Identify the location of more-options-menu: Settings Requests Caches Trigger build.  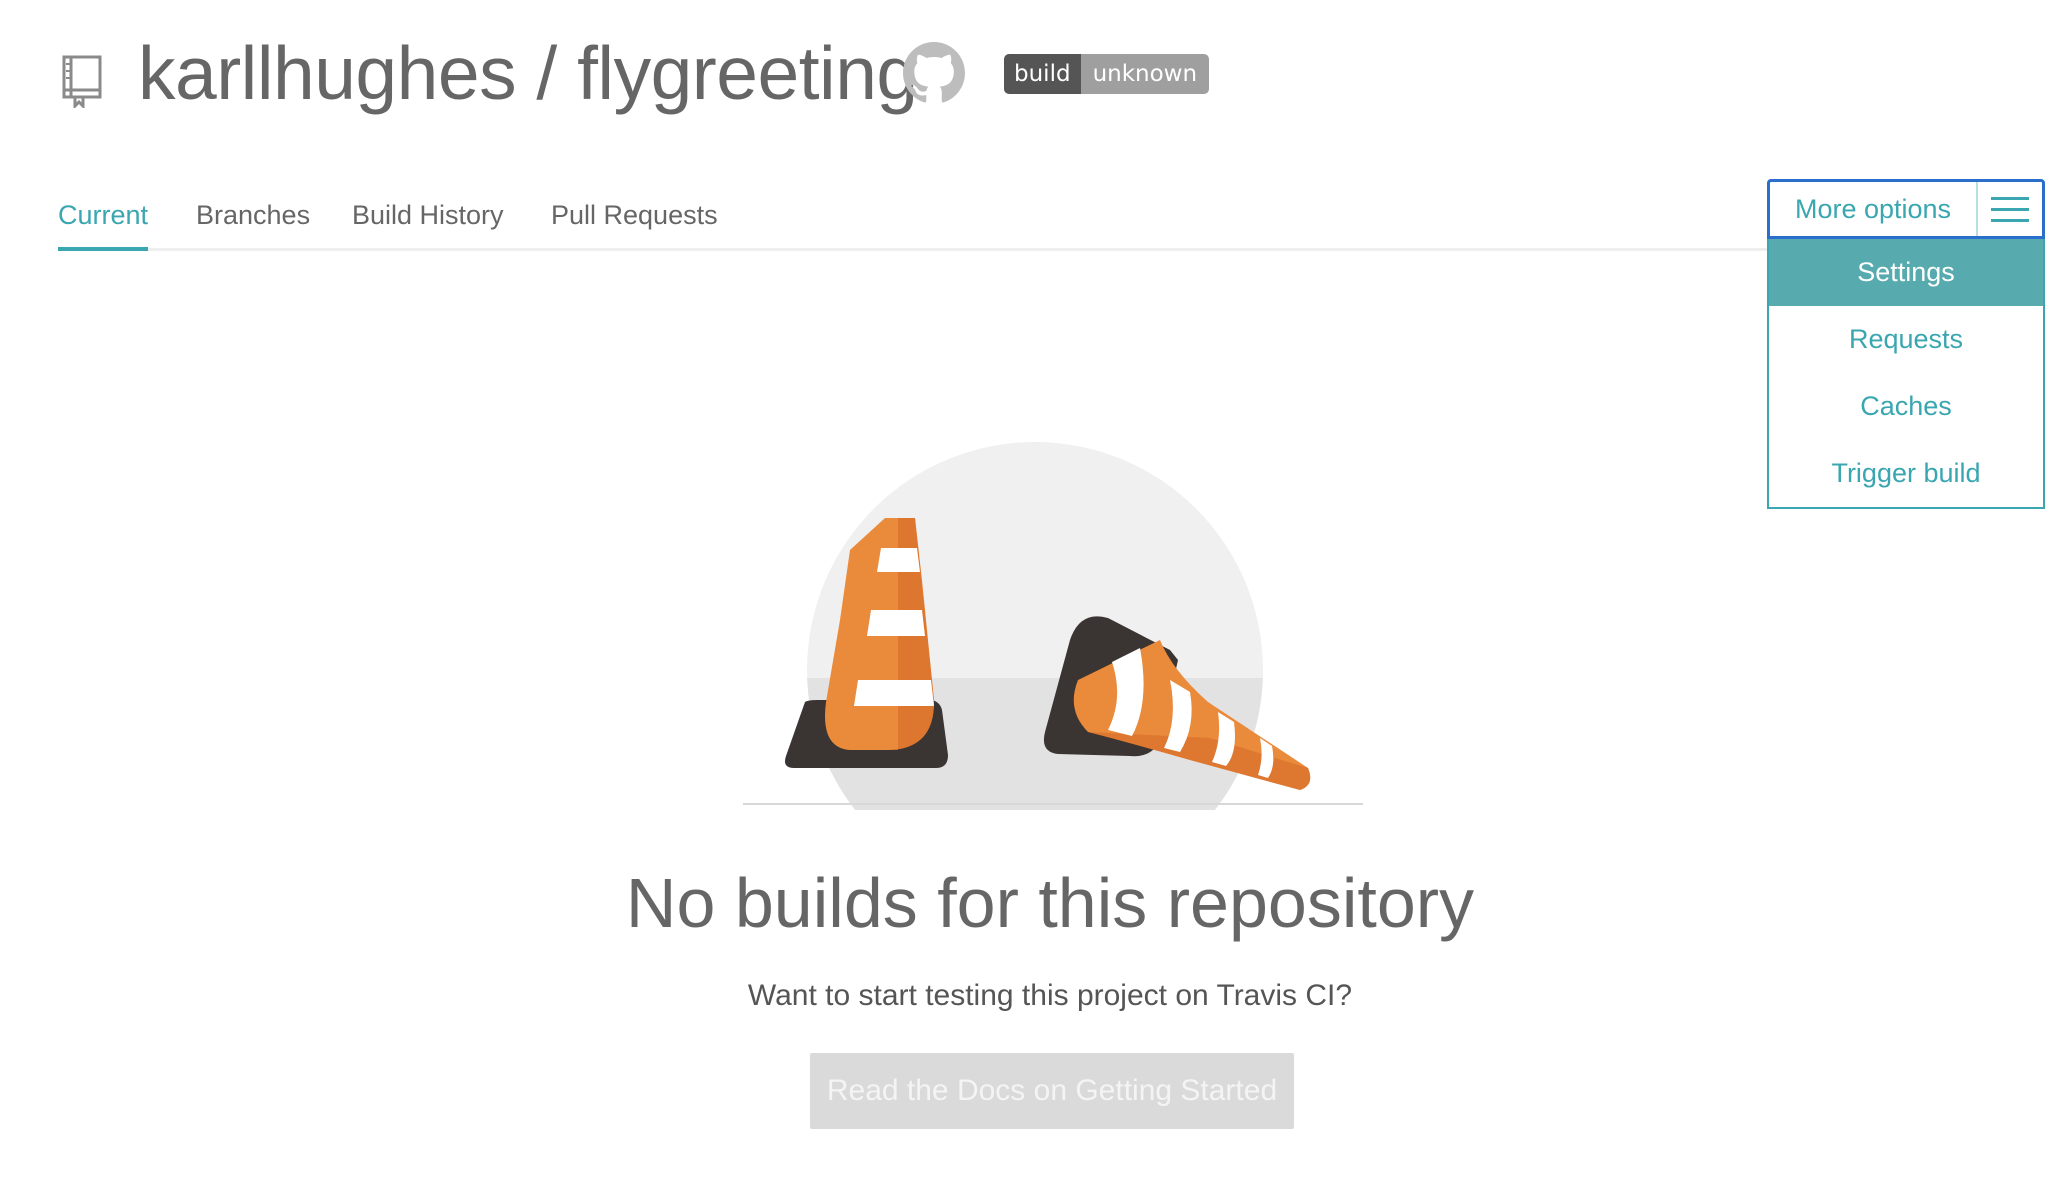
(1906, 374).